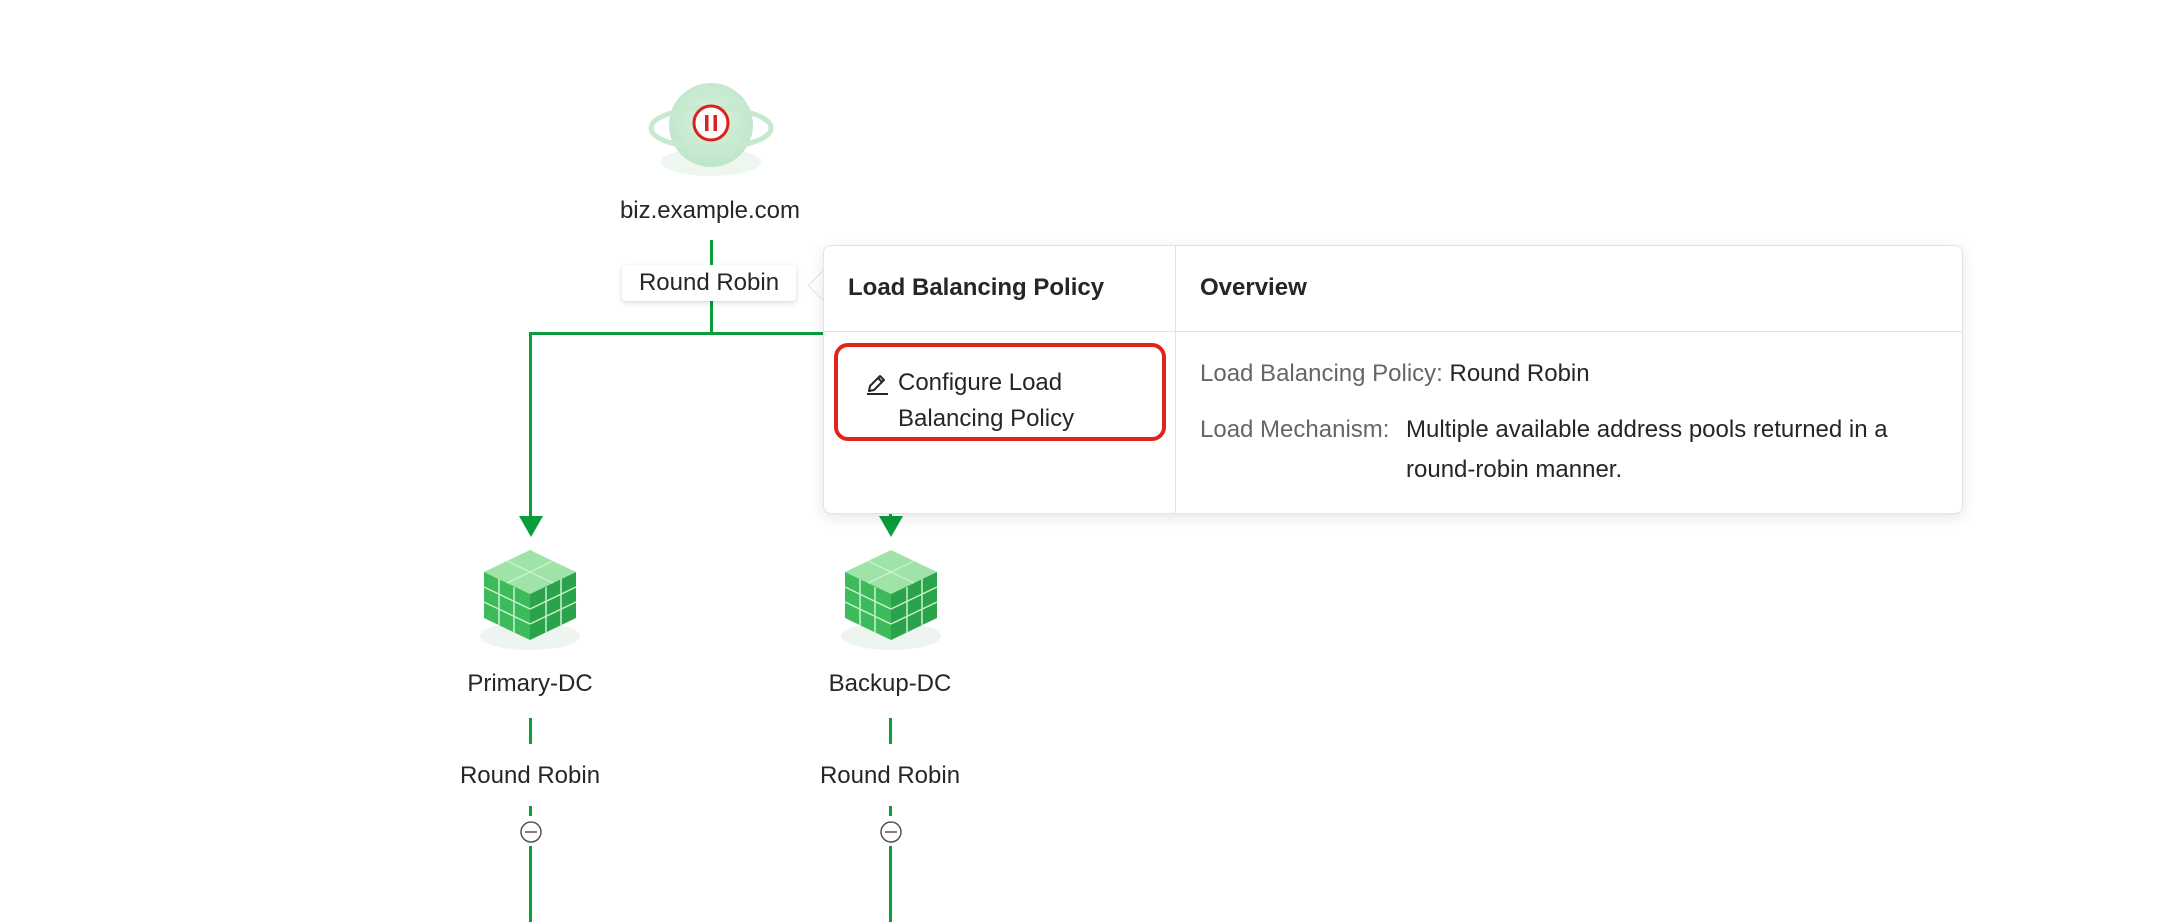 The width and height of the screenshot is (2182, 922). I want to click on branch-horizontal-line, so click(676, 333).